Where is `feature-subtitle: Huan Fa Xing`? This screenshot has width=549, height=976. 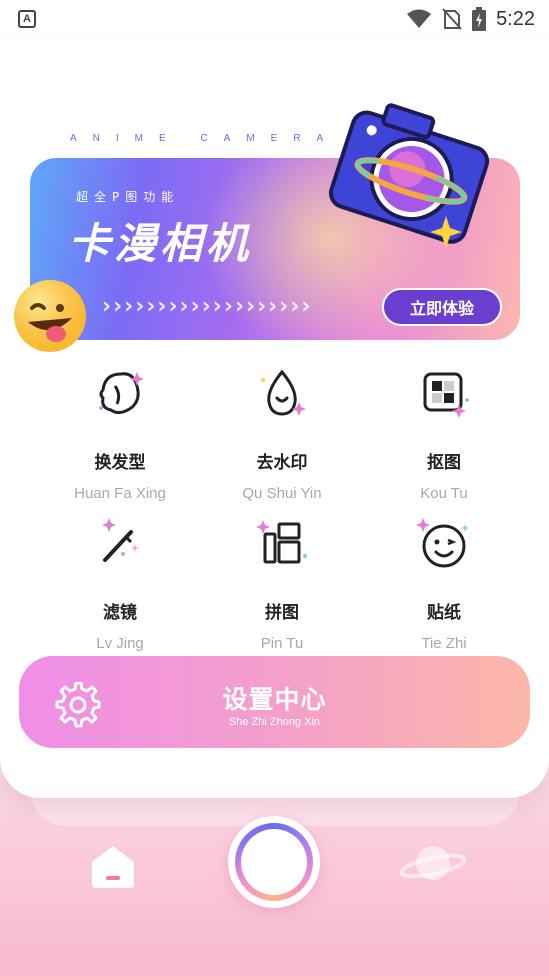 feature-subtitle: Huan Fa Xing is located at coordinates (120, 493).